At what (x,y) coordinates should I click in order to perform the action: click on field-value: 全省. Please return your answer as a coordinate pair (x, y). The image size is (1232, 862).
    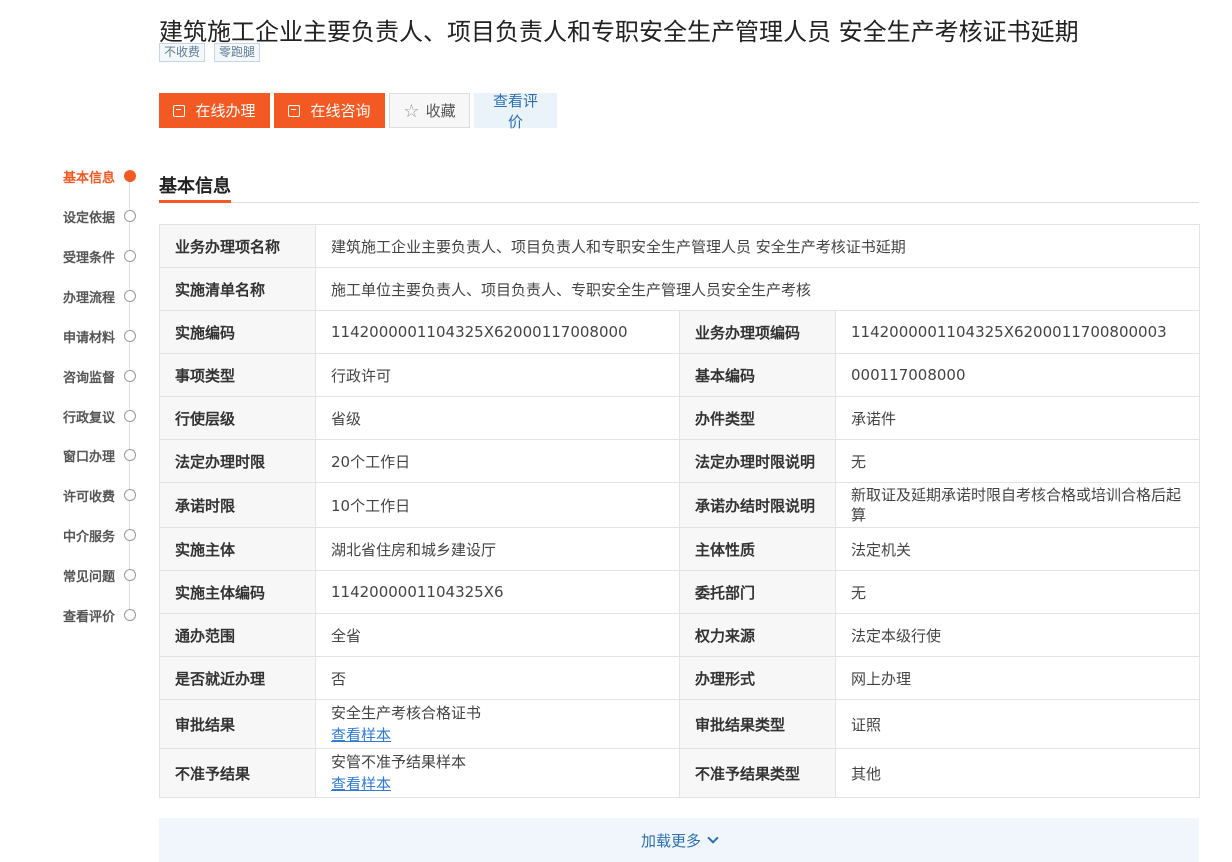
    Looking at the image, I should click on (497, 635).